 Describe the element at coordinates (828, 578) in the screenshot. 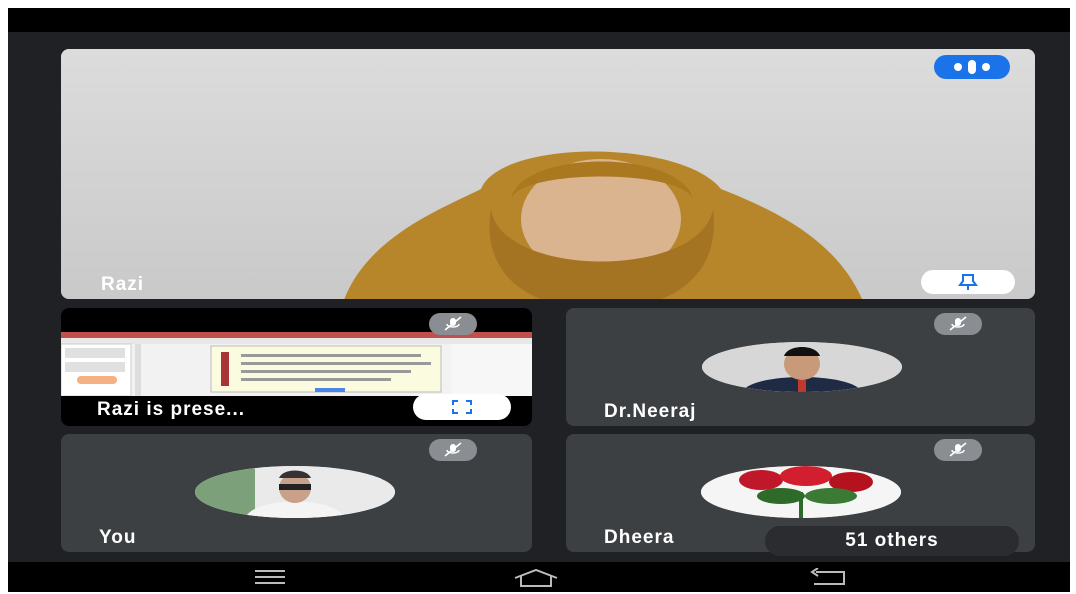

I see `back-icon` at that location.